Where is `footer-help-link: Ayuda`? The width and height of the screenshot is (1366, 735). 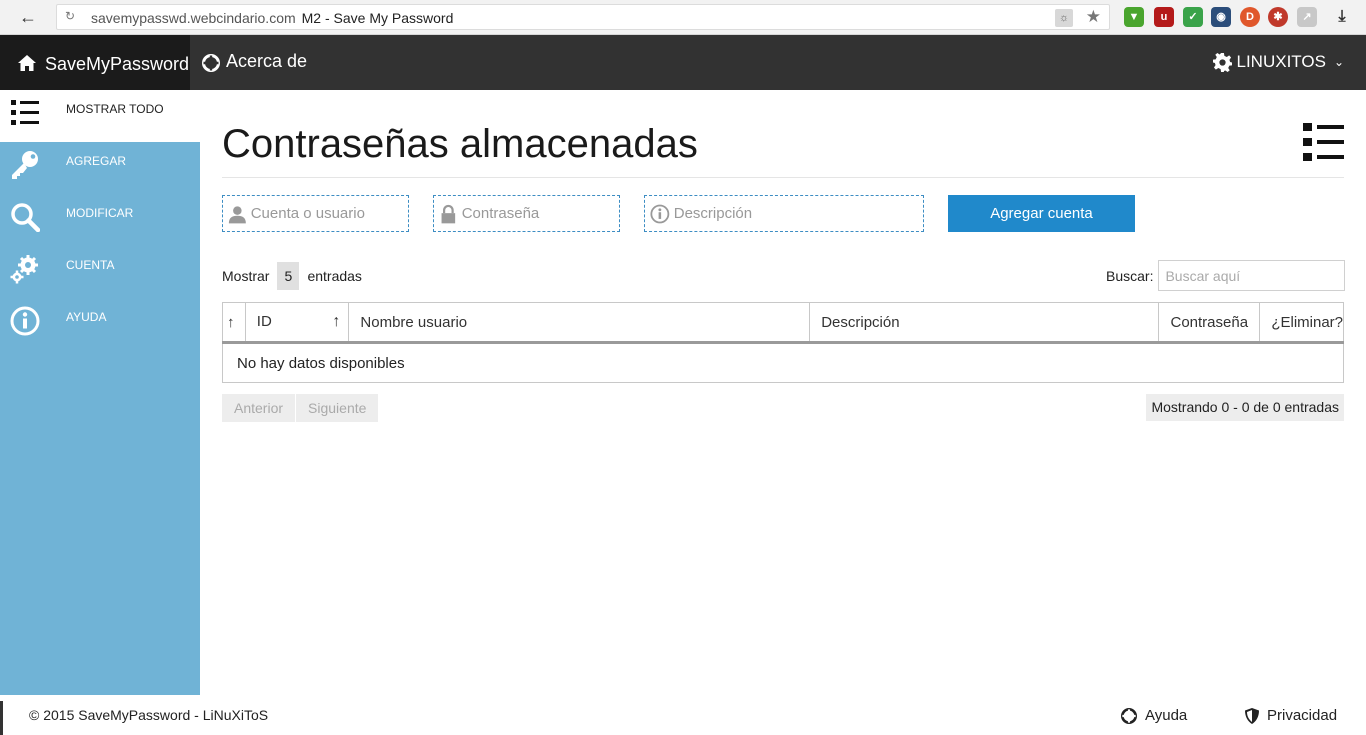 footer-help-link: Ayuda is located at coordinates (1154, 715).